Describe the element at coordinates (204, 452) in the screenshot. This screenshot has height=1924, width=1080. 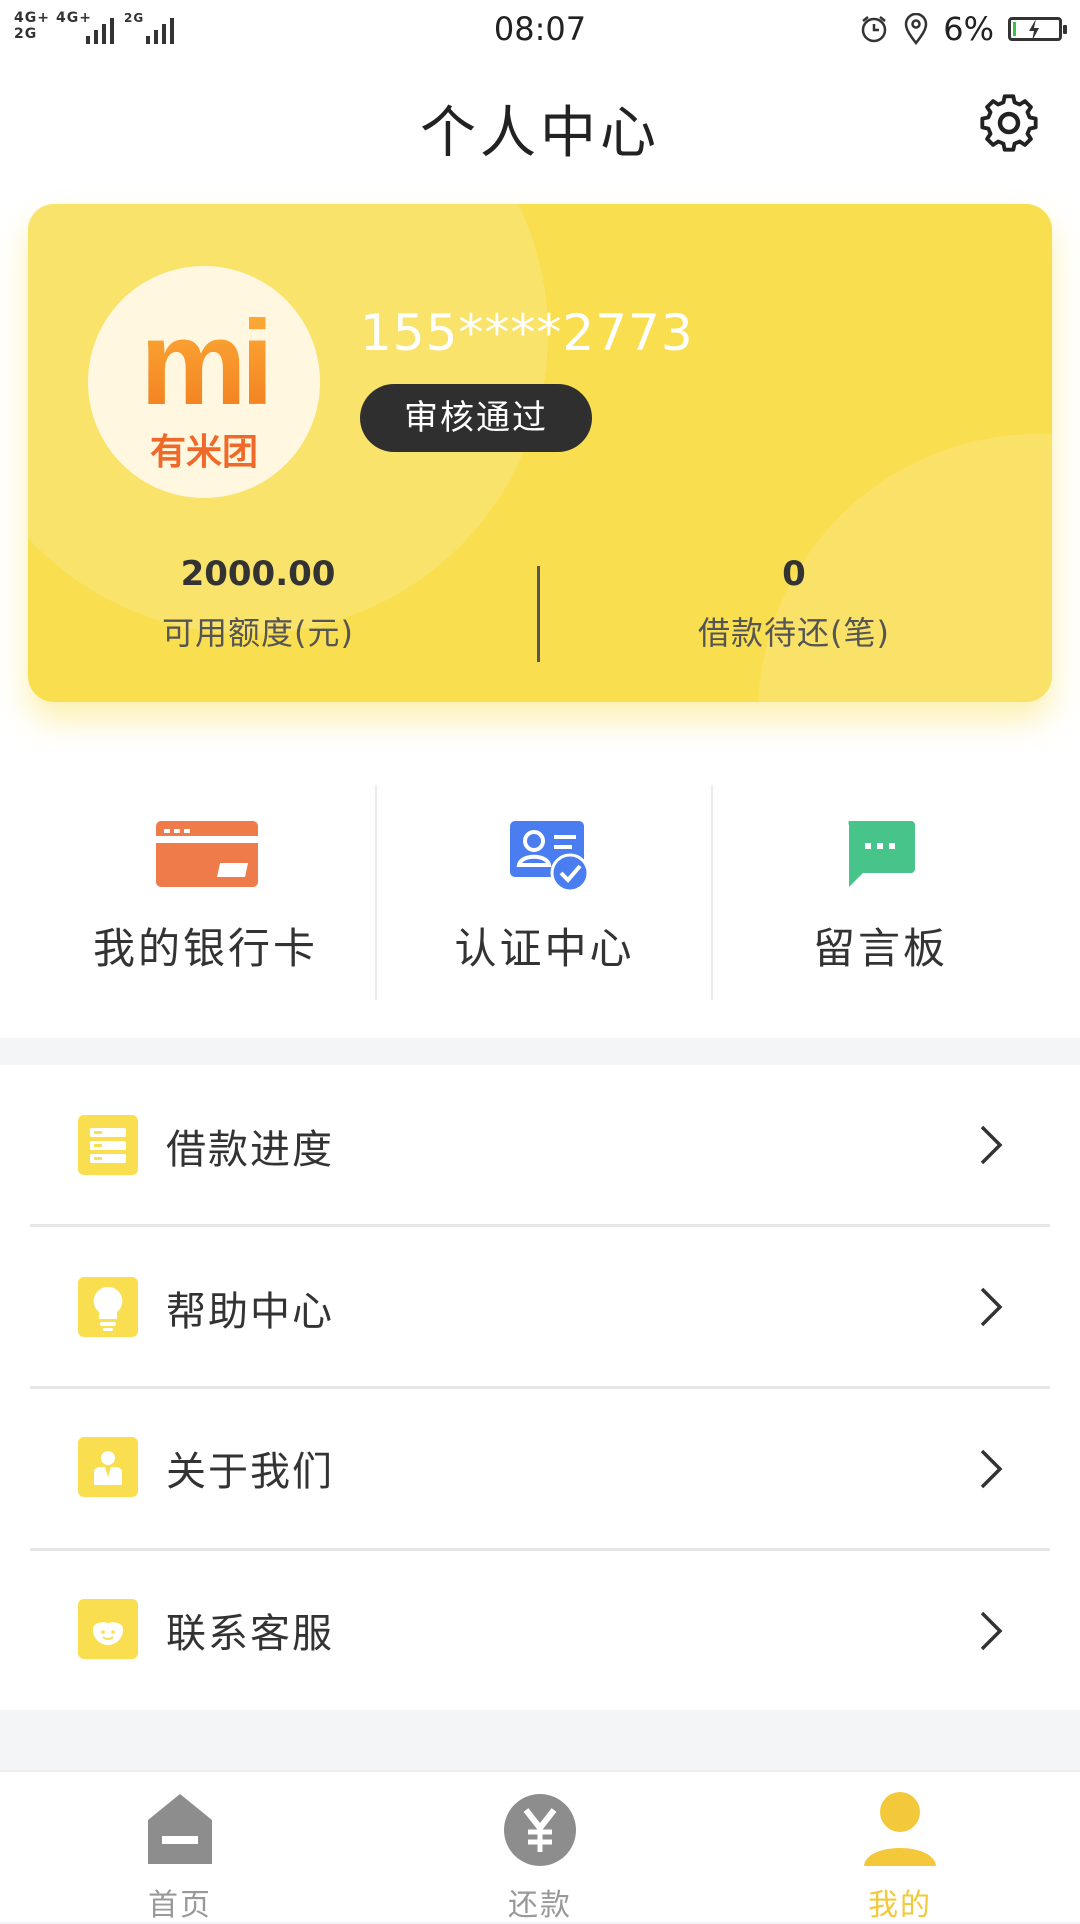
I see `avatar-logo-caption: 有米团` at that location.